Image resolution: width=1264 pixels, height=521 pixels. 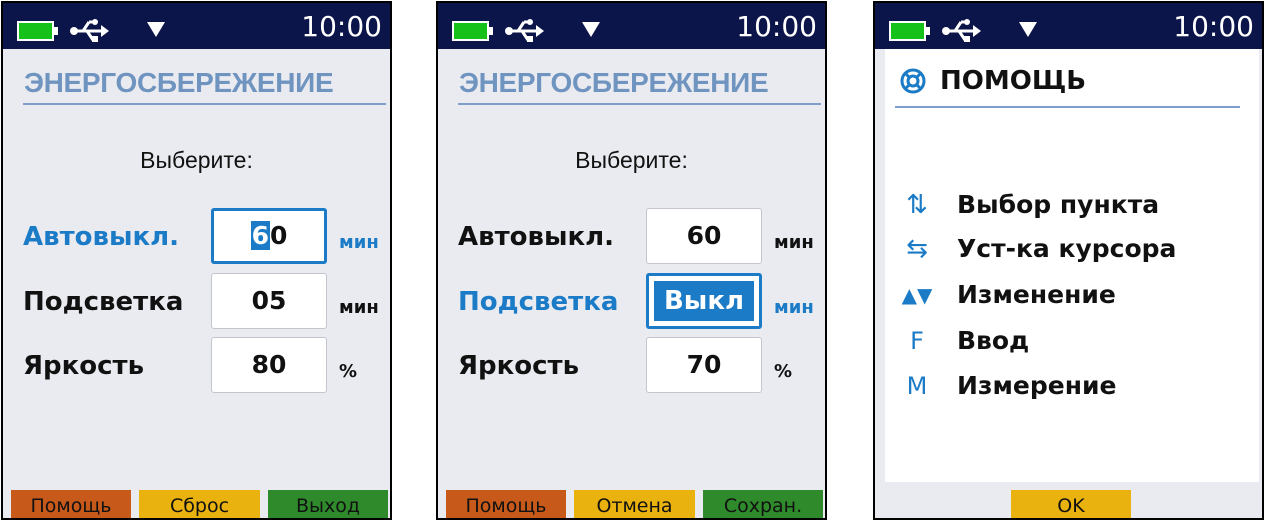 What do you see at coordinates (917, 386) in the screenshot?
I see `m-key-icon: M` at bounding box center [917, 386].